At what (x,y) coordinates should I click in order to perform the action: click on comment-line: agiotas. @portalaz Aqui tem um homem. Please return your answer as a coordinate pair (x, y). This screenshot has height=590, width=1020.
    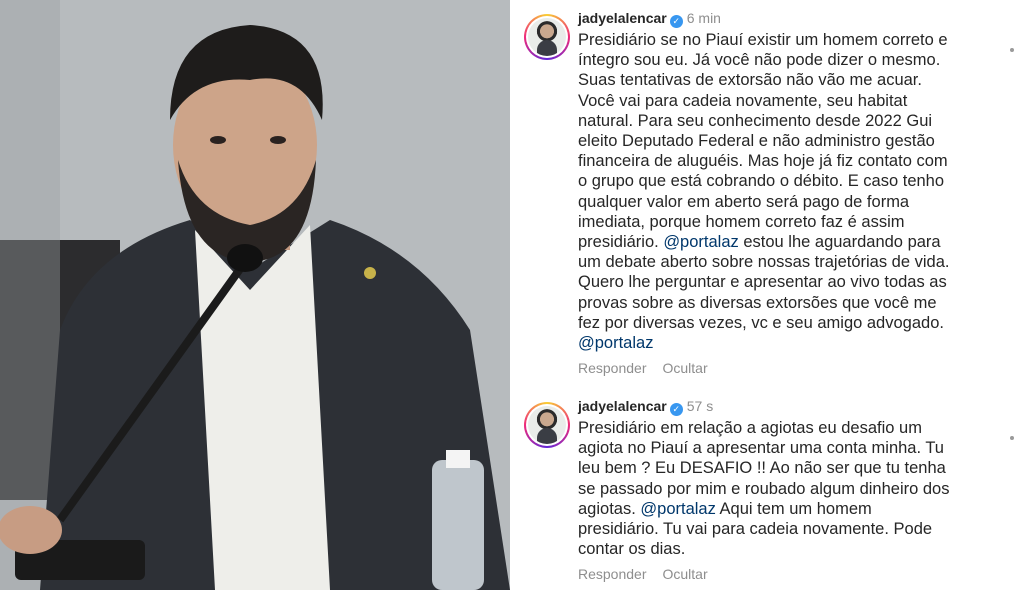
    Looking at the image, I should click on (797, 509).